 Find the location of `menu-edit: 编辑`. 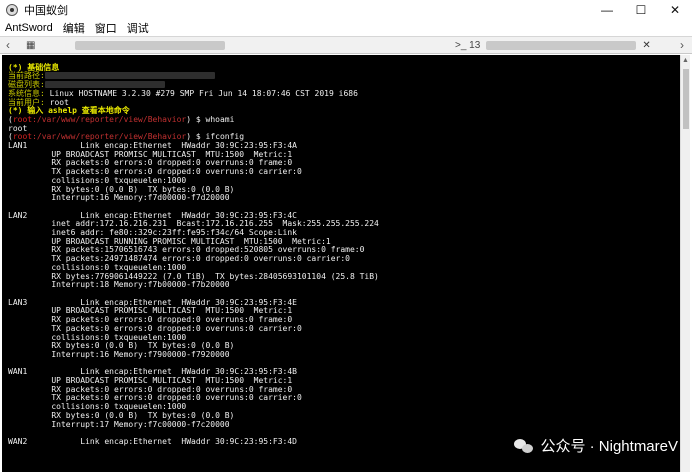

menu-edit: 编辑 is located at coordinates (74, 28).